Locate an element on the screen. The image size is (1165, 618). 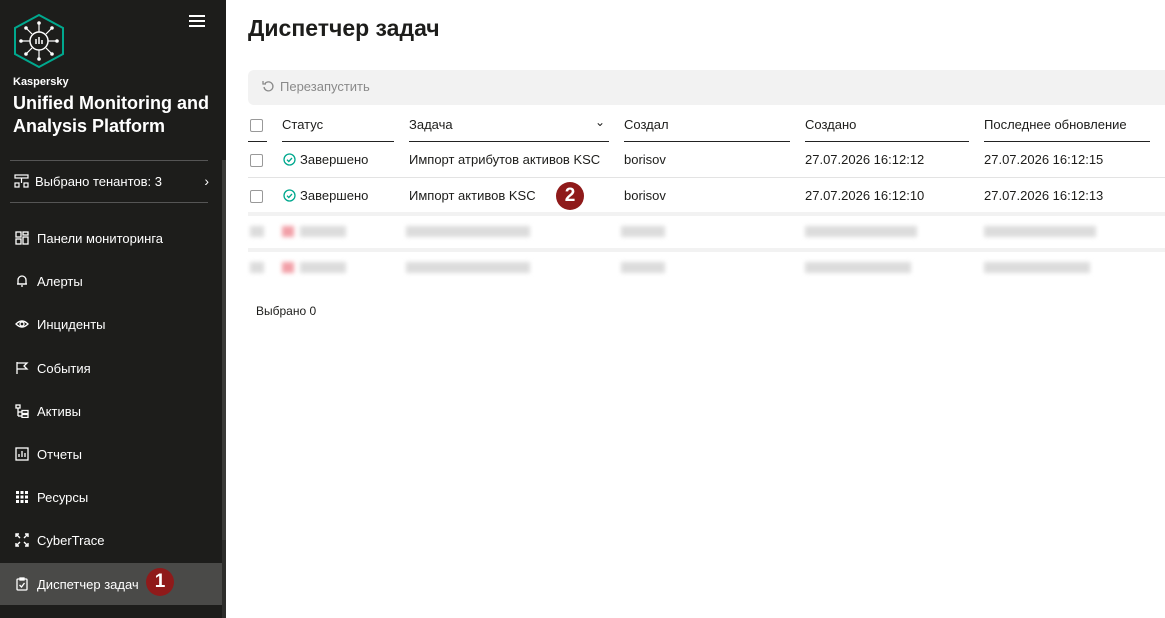
sidebar-item-reports: Отчеты is located at coordinates (111, 454).